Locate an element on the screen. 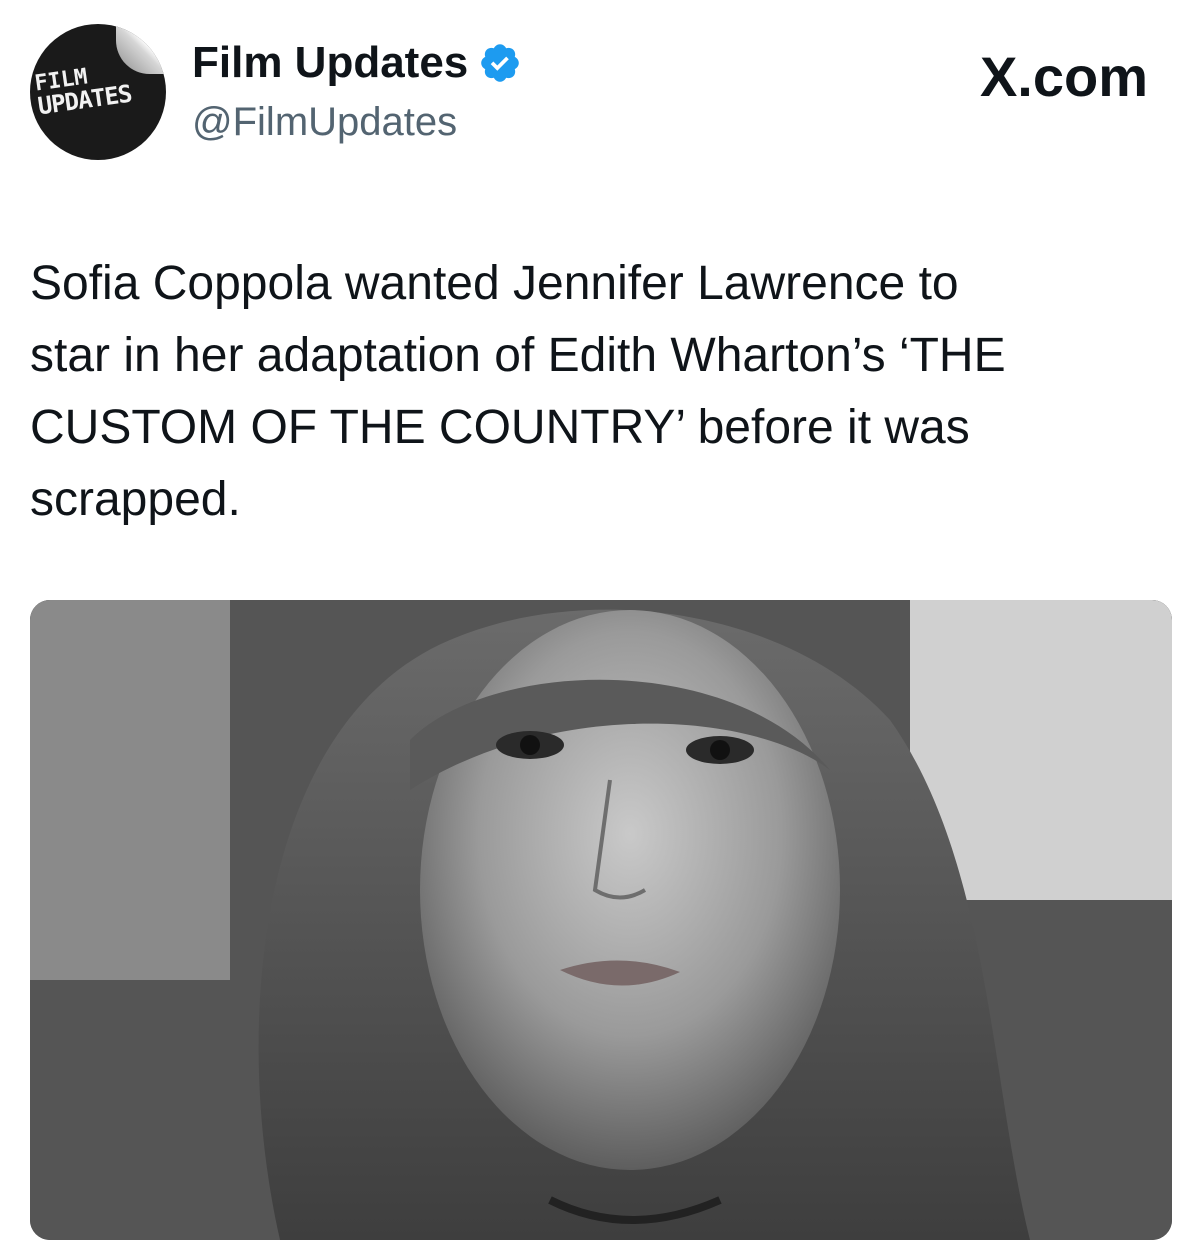 The height and width of the screenshot is (1240, 1200). account-name-row: Film Updates is located at coordinates (357, 63).